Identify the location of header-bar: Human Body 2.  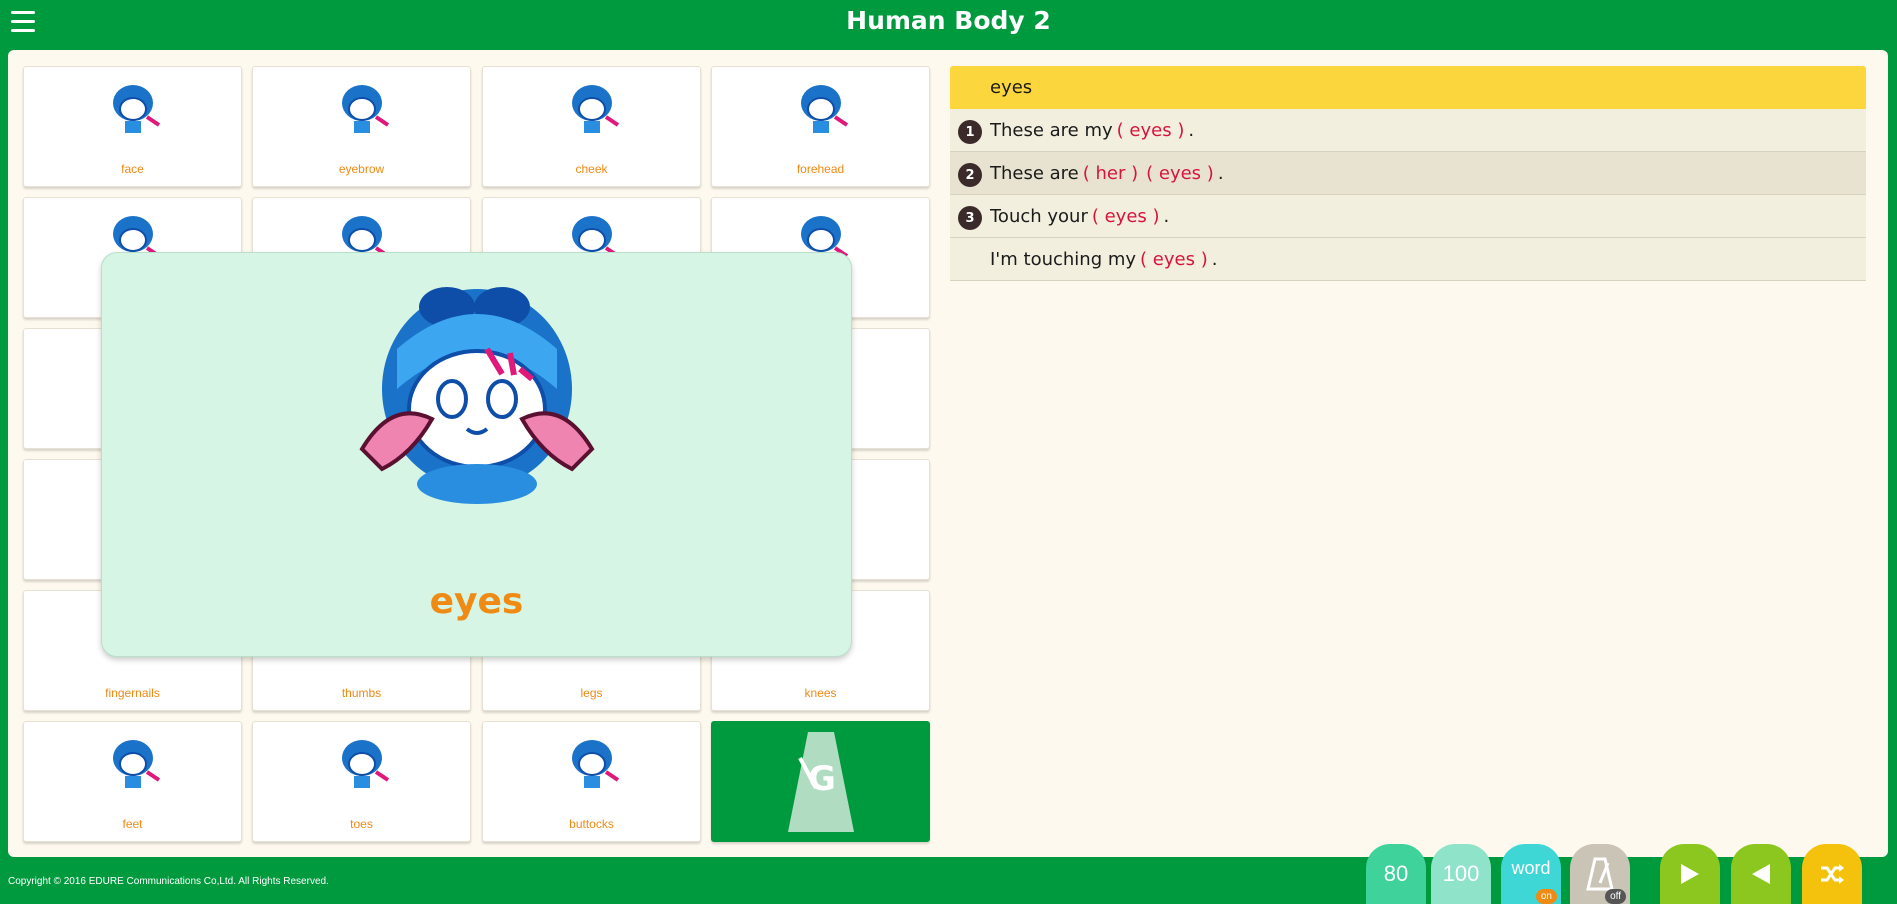
(948, 25).